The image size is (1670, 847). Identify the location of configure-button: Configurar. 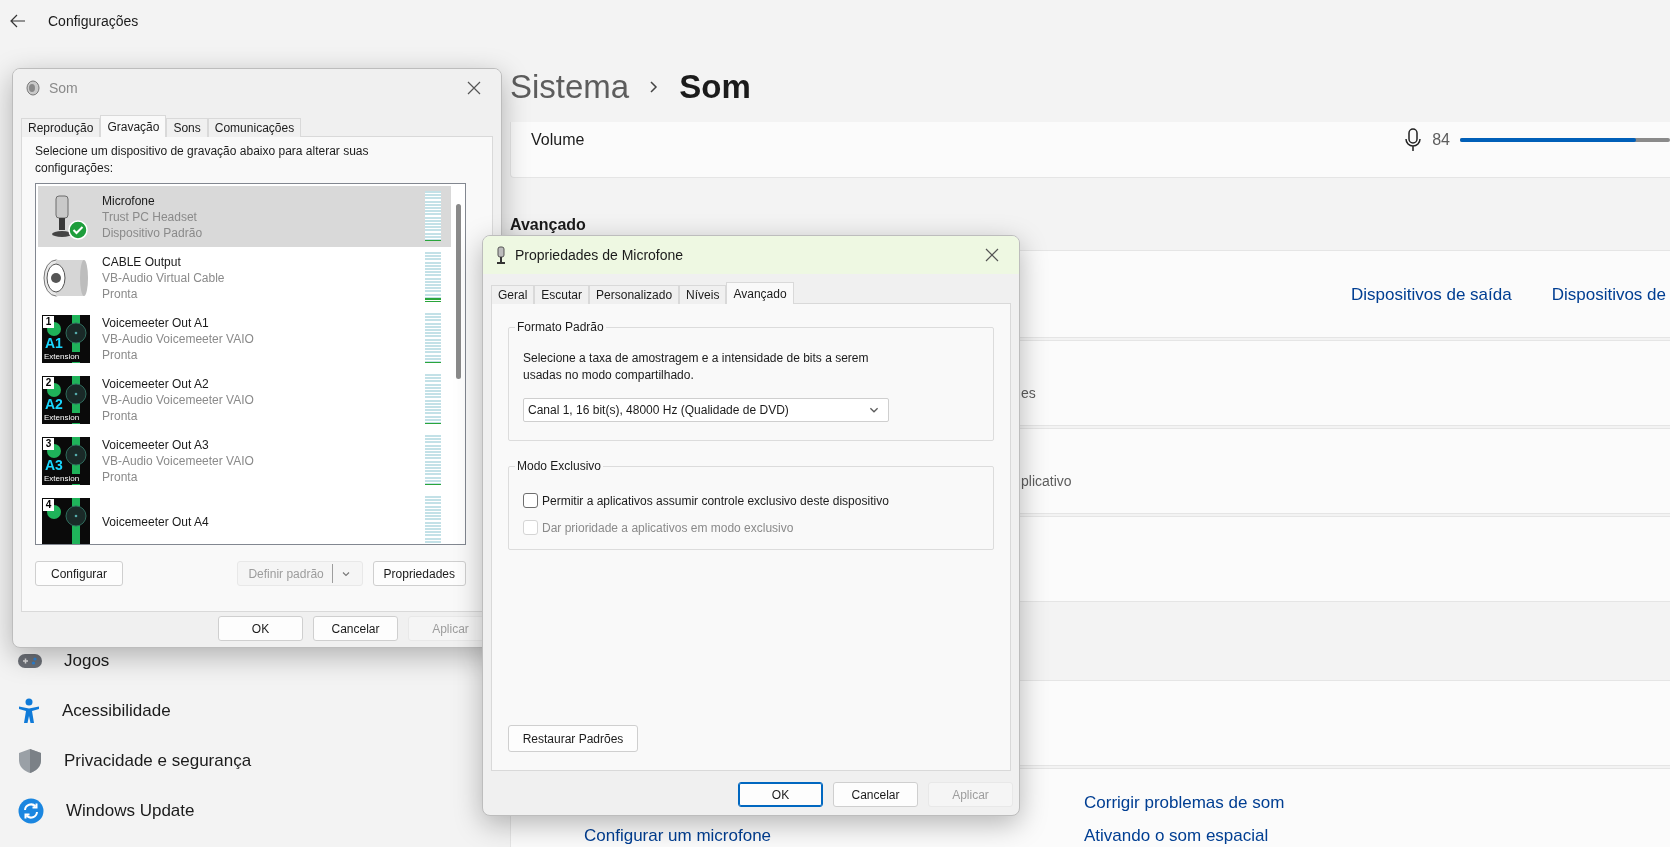
(79, 573).